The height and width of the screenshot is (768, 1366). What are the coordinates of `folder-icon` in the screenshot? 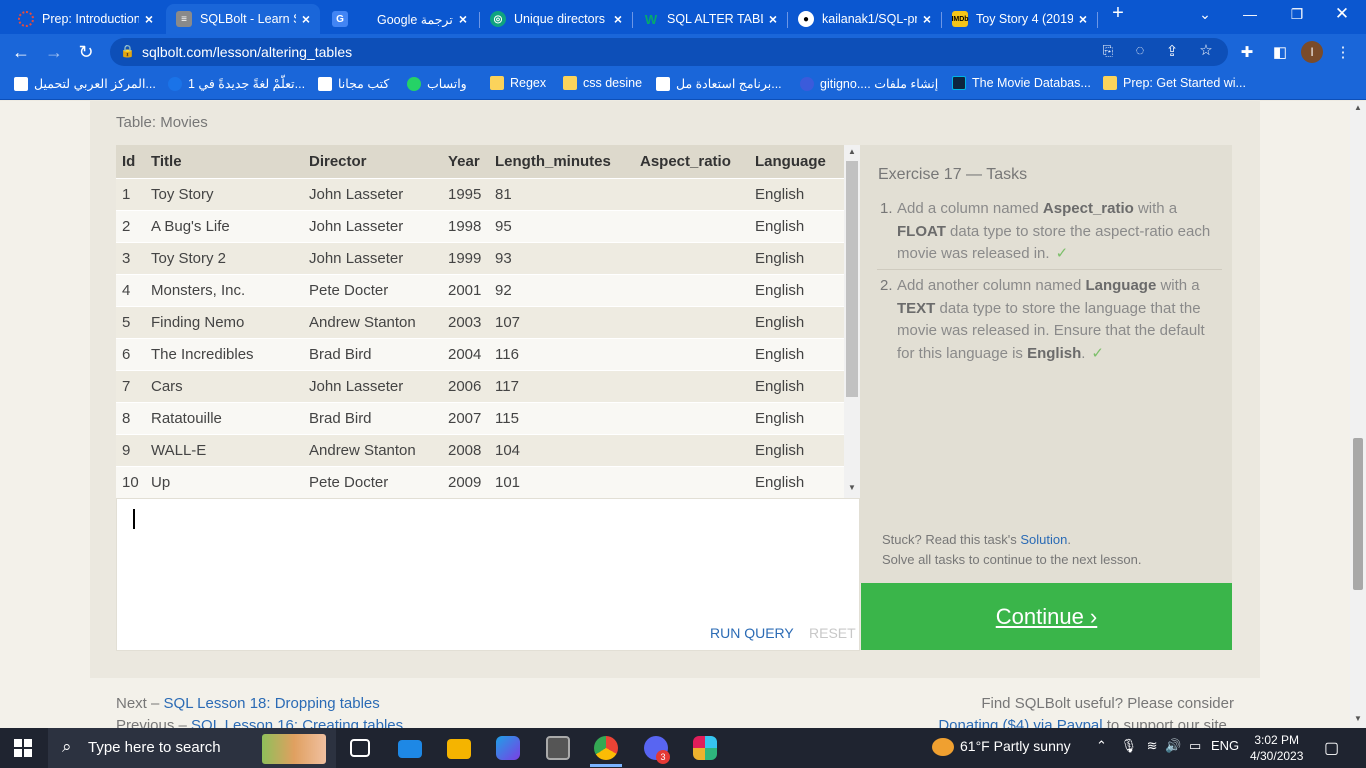 It's located at (1110, 83).